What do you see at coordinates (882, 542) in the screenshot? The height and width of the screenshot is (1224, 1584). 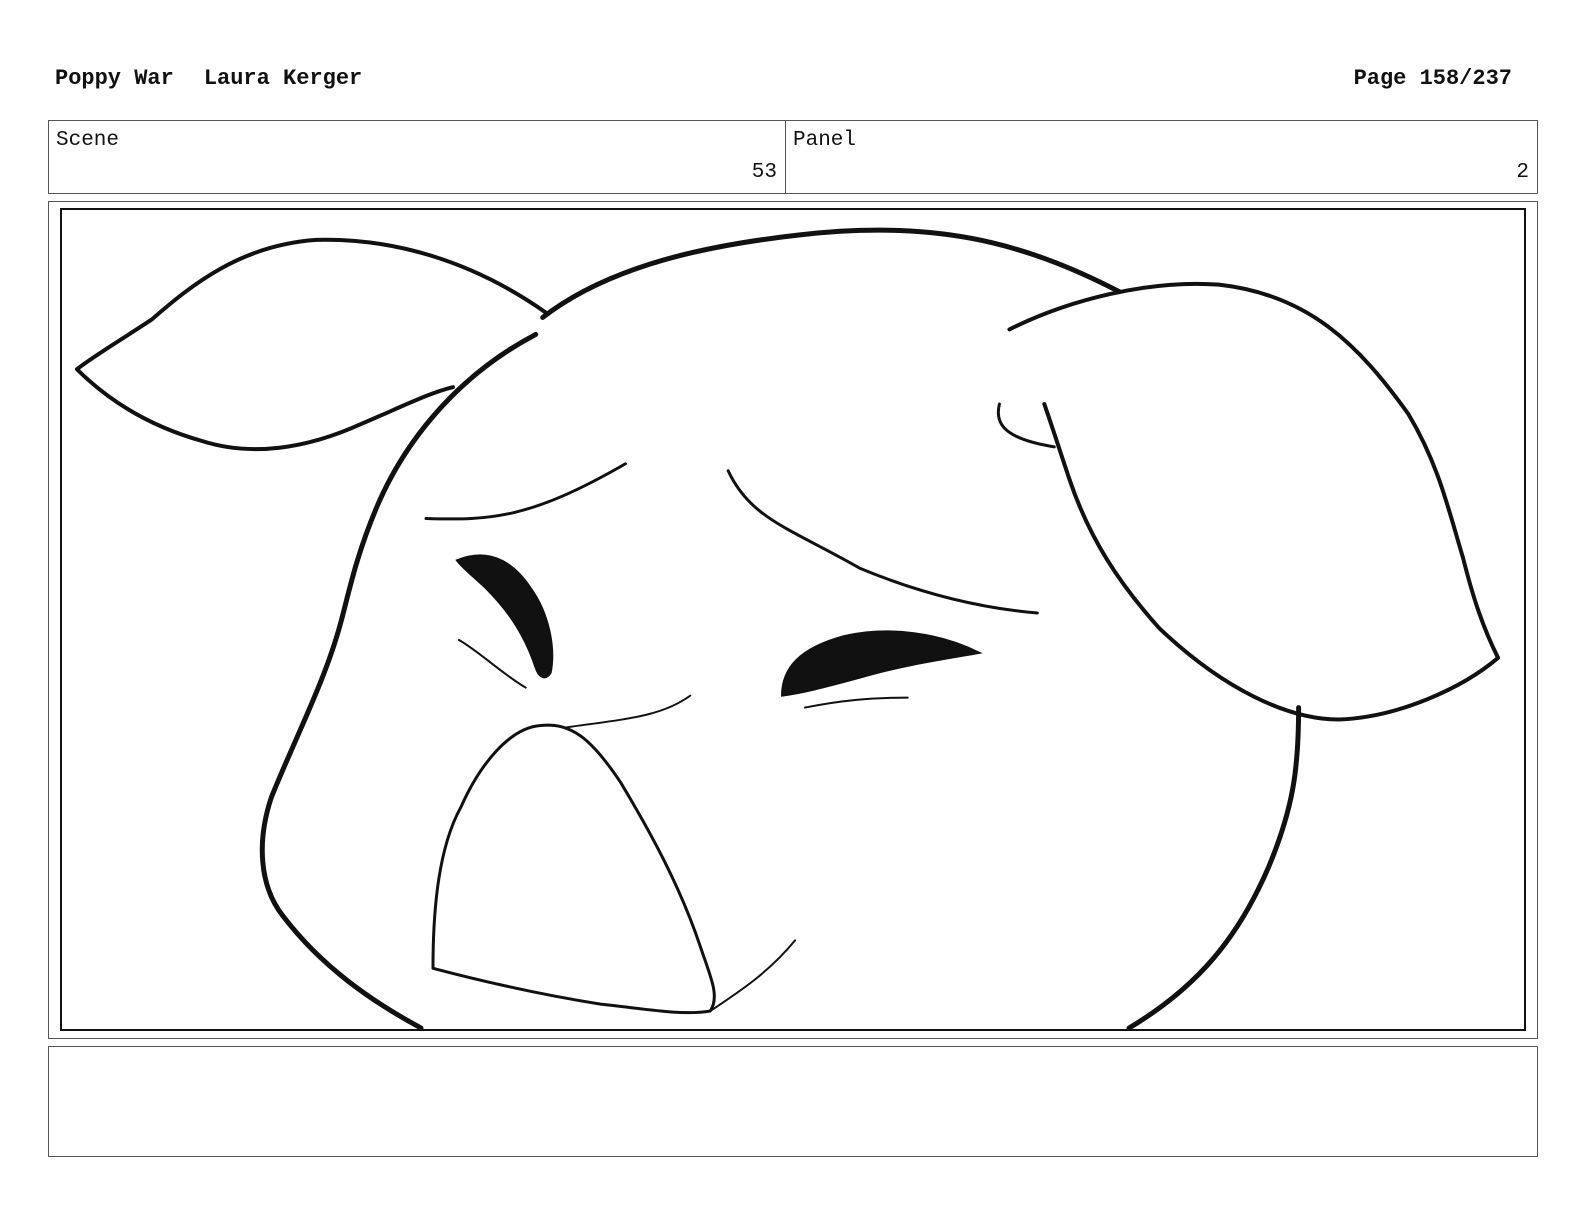 I see `right-brow` at bounding box center [882, 542].